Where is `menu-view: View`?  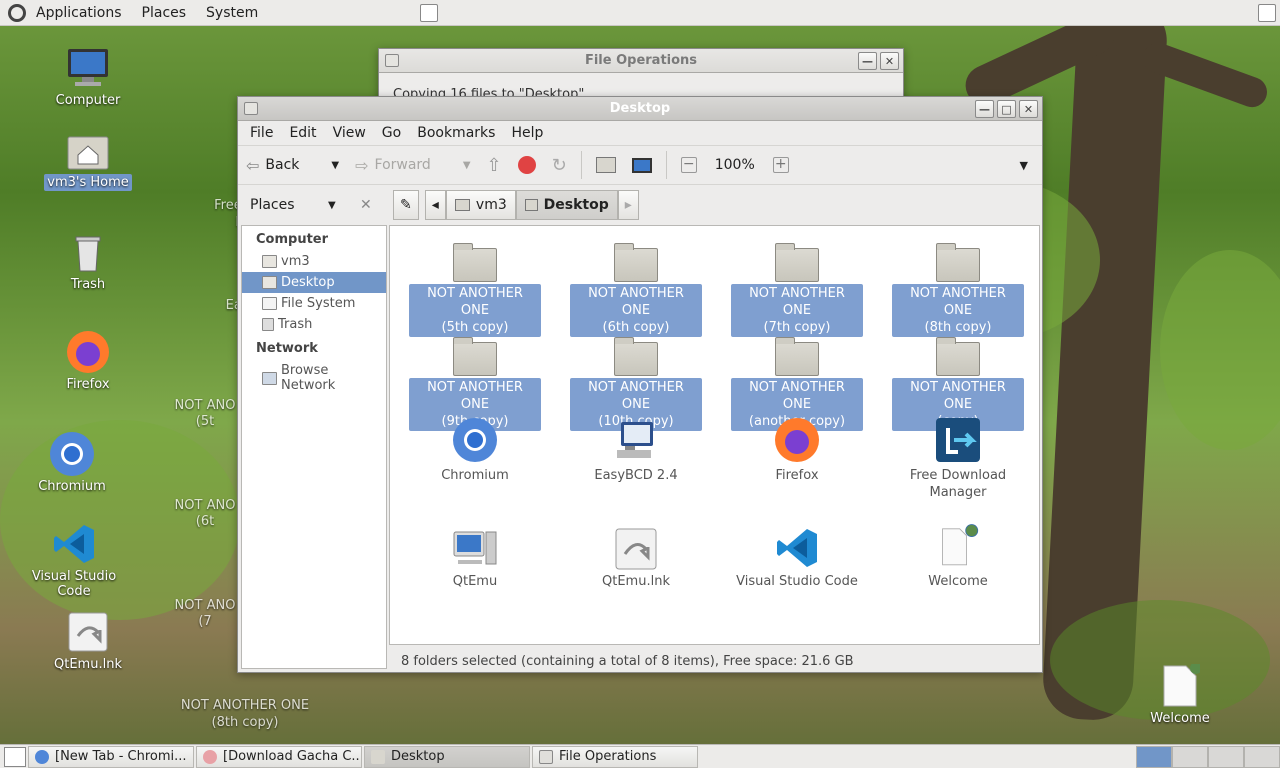
menu-view: View is located at coordinates (349, 133).